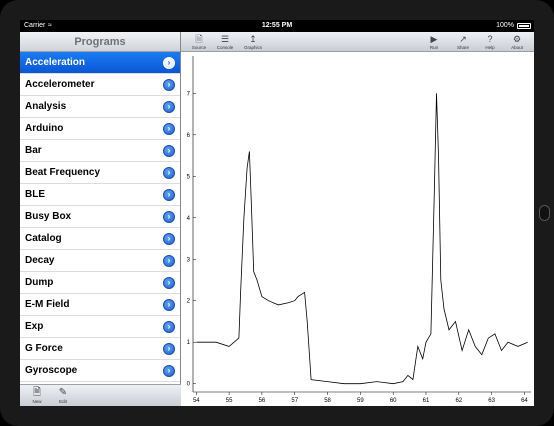  Describe the element at coordinates (426, 401) in the screenshot. I see `x-tick-label: 61` at that location.